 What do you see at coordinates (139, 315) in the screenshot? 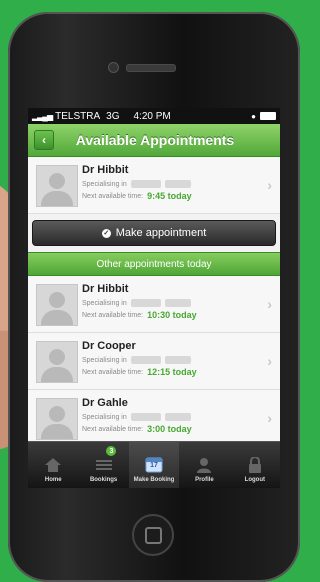
I see `next-available: Next available time: 10:30 today` at bounding box center [139, 315].